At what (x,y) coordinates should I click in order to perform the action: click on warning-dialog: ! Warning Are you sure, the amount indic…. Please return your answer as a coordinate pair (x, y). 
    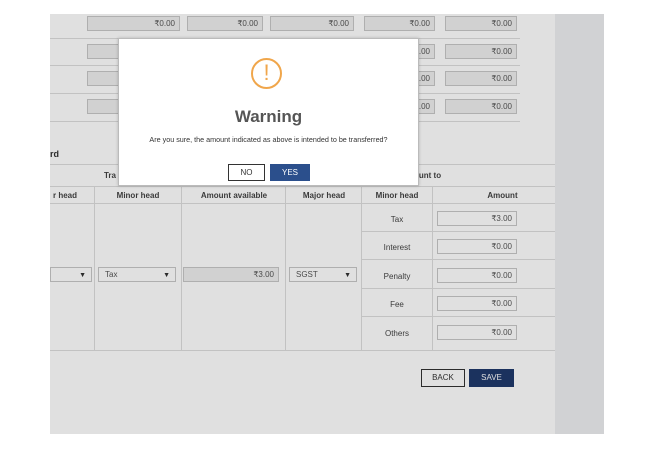
    Looking at the image, I should click on (268, 112).